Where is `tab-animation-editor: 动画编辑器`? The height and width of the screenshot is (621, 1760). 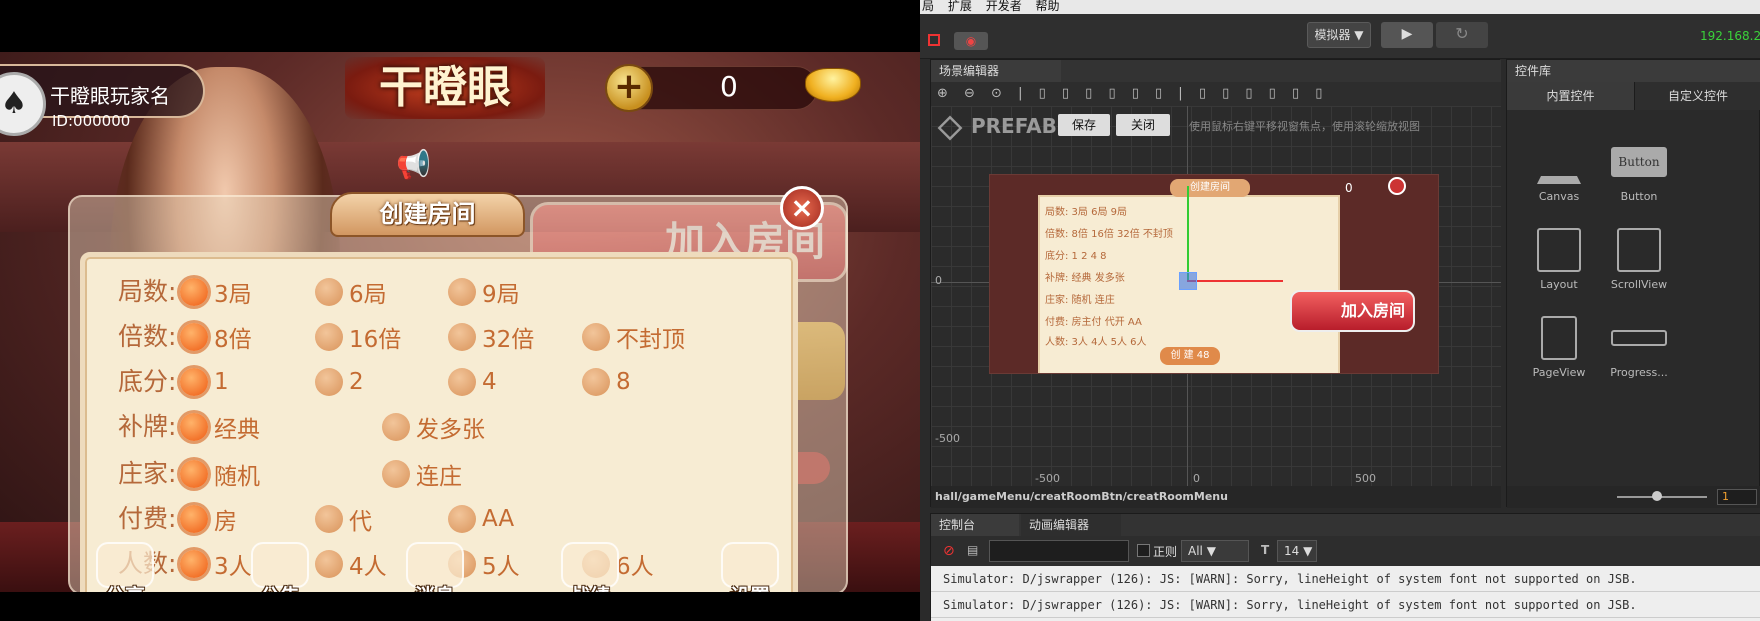
tab-animation-editor: 动画编辑器 is located at coordinates (1071, 525).